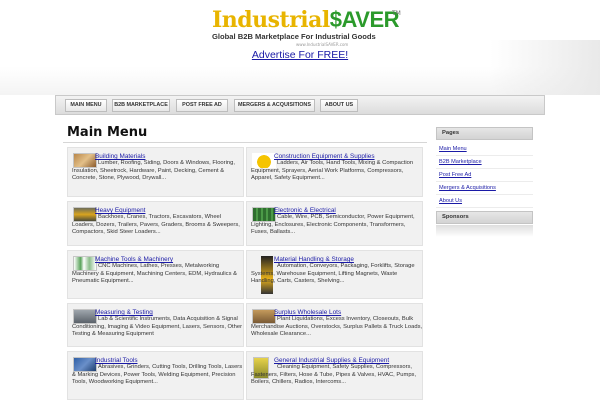  I want to click on advertise-link: Advertise For FREE!, so click(300, 55).